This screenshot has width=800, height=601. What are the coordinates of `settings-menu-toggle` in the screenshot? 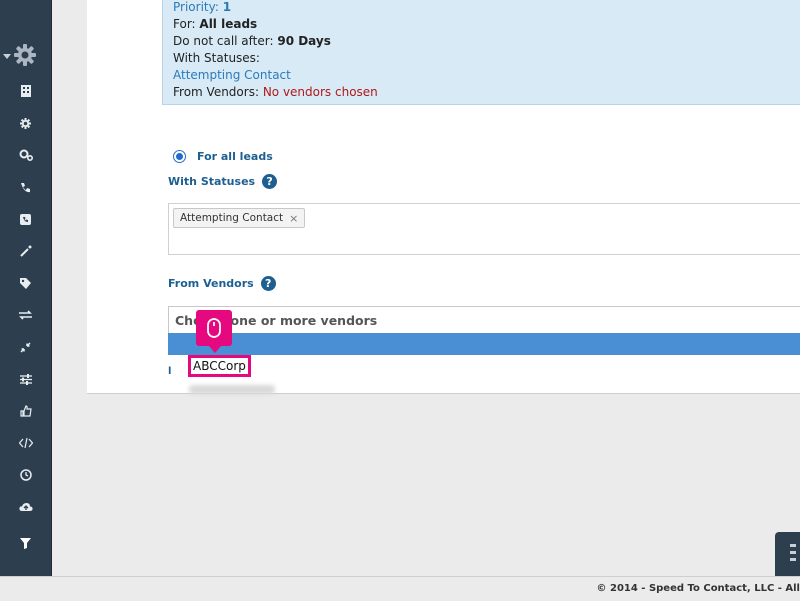 It's located at (26, 56).